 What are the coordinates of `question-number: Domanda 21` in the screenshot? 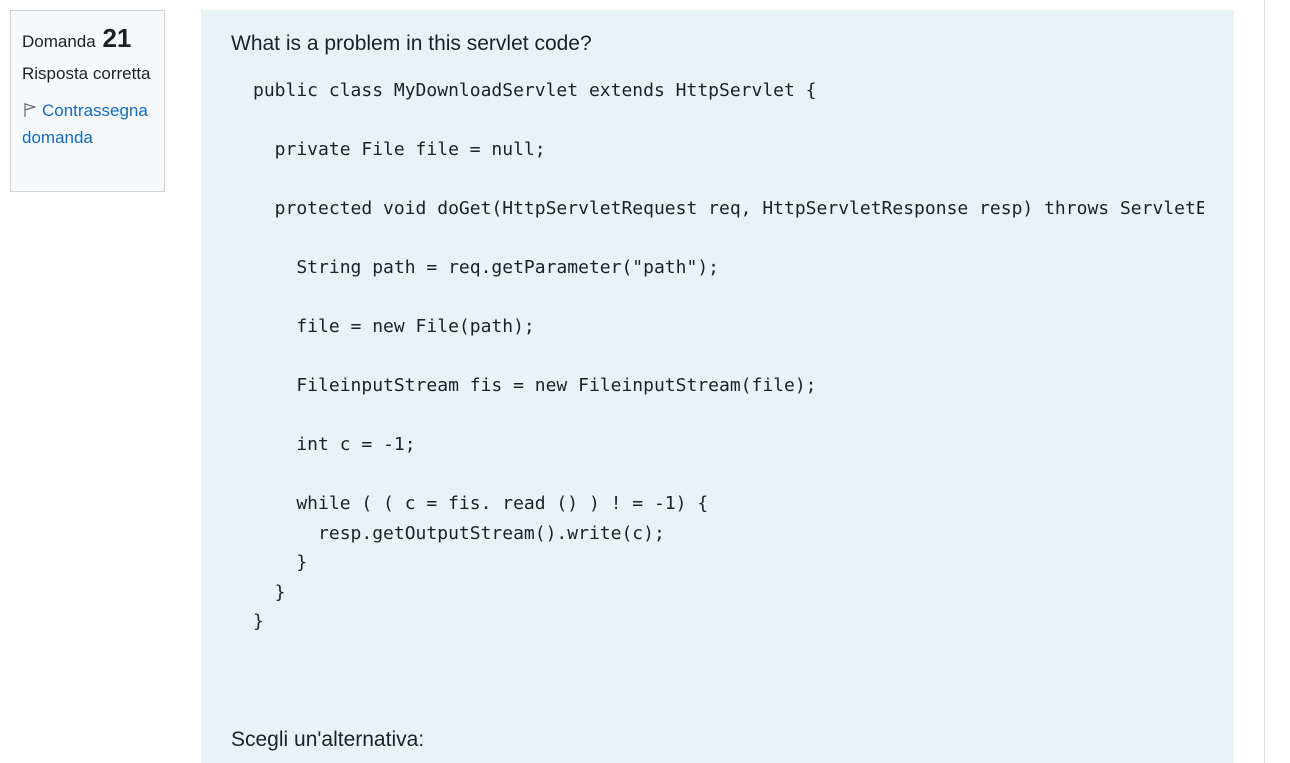 It's located at (87, 38).